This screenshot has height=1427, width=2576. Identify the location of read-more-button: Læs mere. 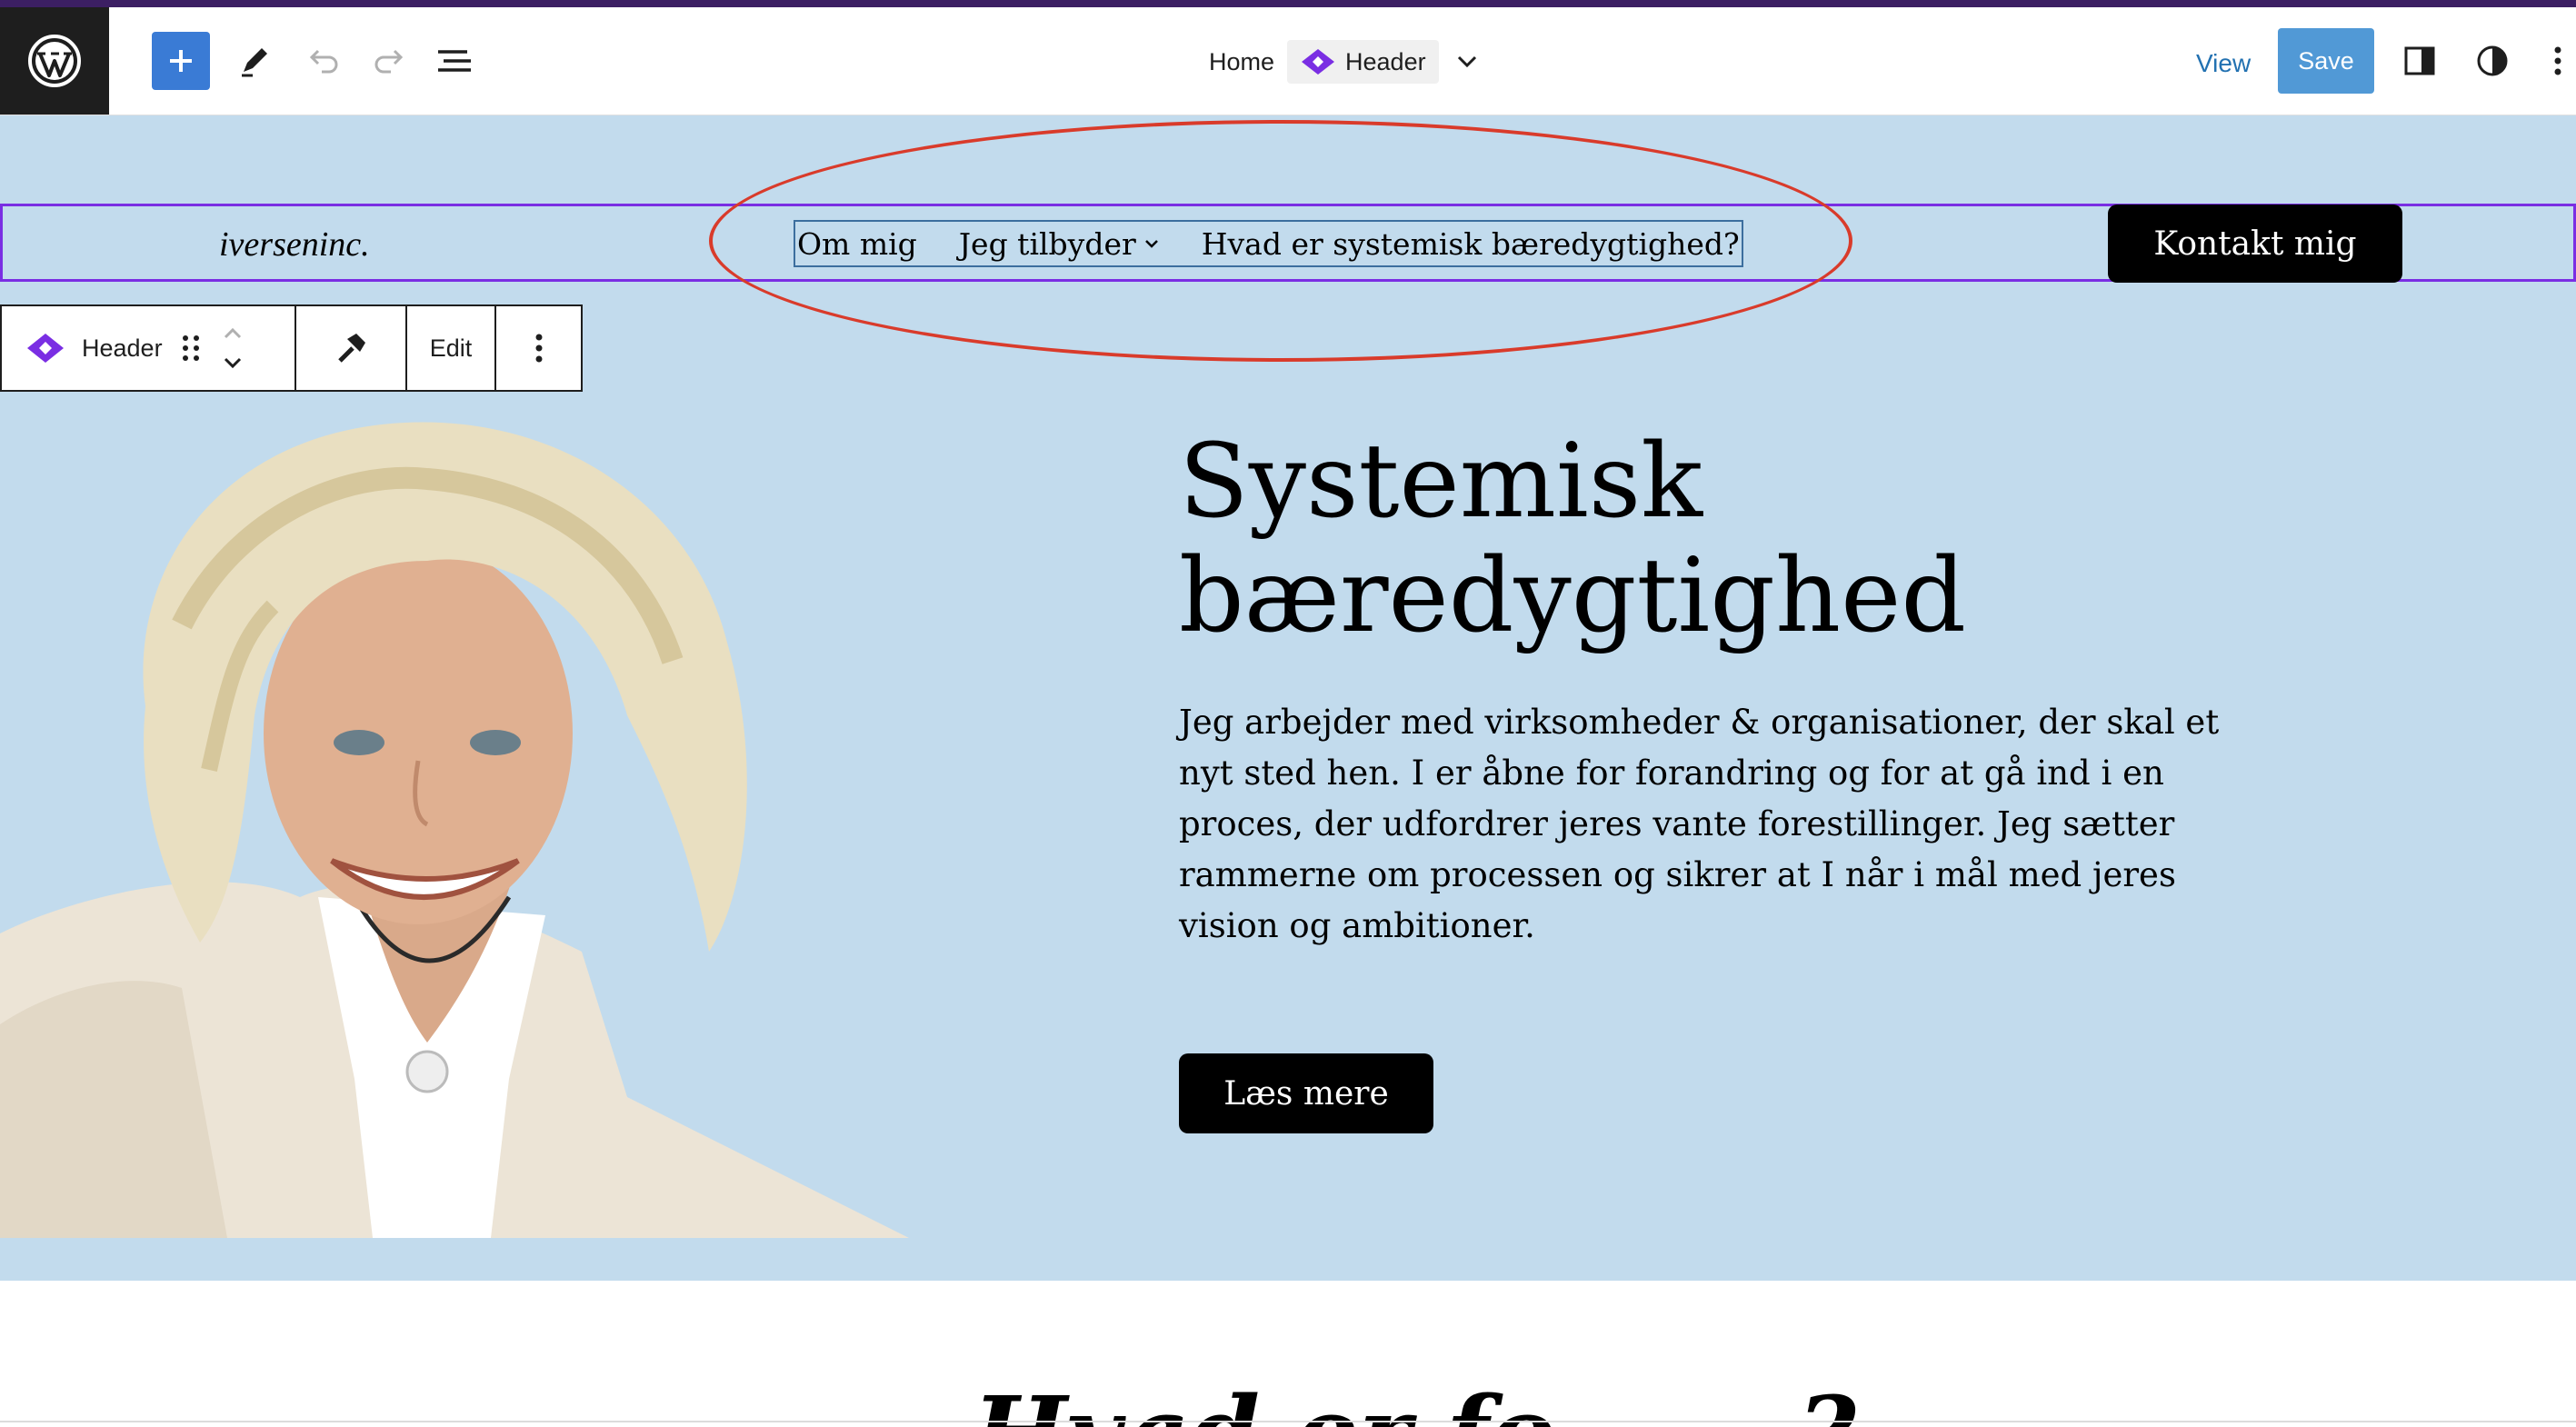
(1306, 1093).